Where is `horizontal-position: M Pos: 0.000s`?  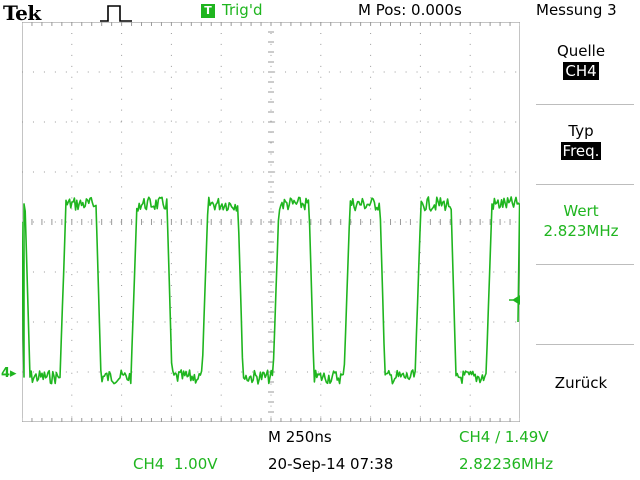
horizontal-position: M Pos: 0.000s is located at coordinates (410, 10).